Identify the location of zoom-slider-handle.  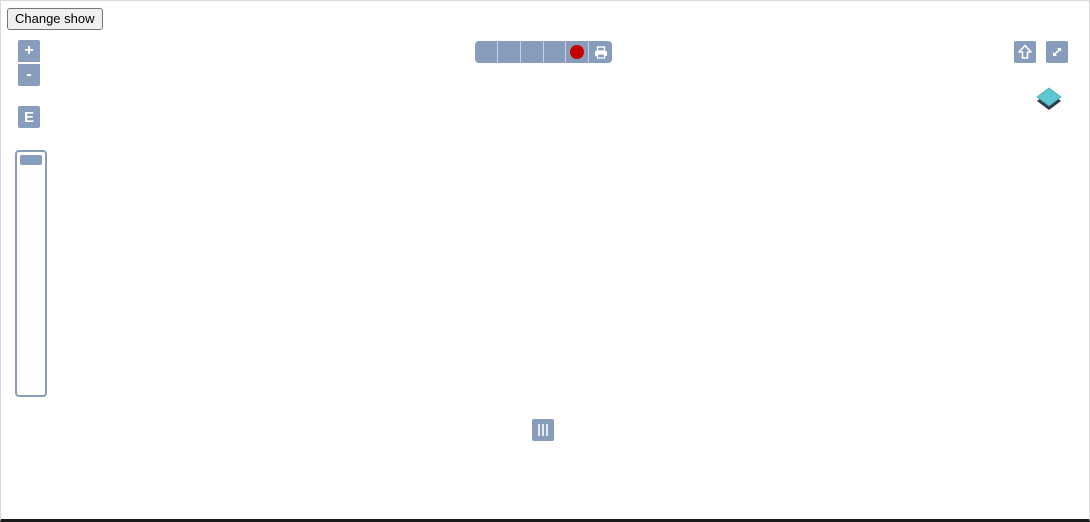
(31, 160).